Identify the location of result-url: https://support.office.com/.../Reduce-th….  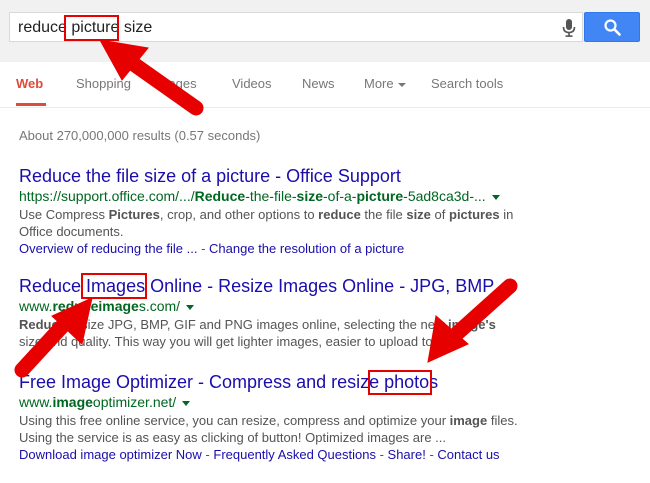
(329, 196).